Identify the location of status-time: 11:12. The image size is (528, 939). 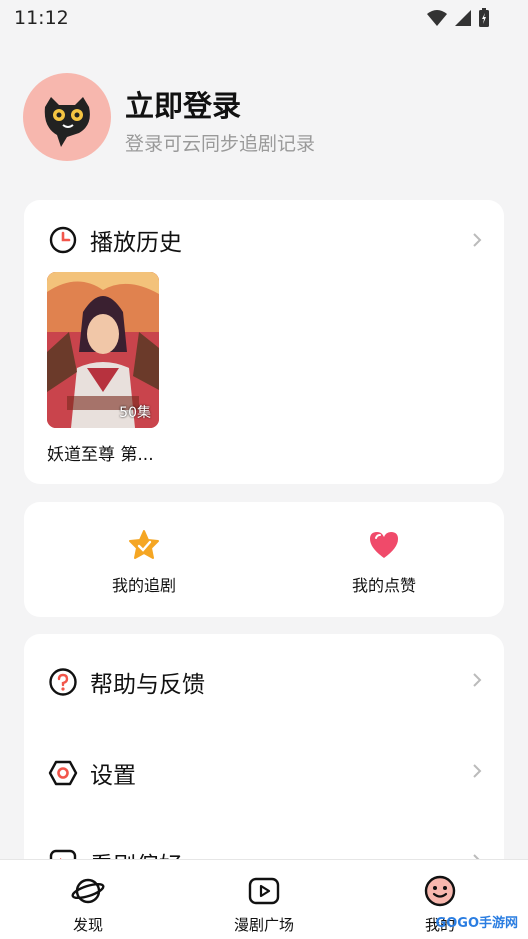
(41, 18).